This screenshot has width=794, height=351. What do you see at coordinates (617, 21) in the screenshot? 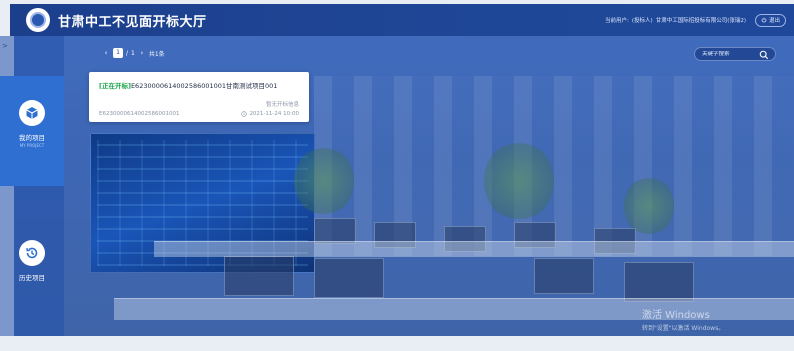
I see `current-user-label: 当前用户:` at bounding box center [617, 21].